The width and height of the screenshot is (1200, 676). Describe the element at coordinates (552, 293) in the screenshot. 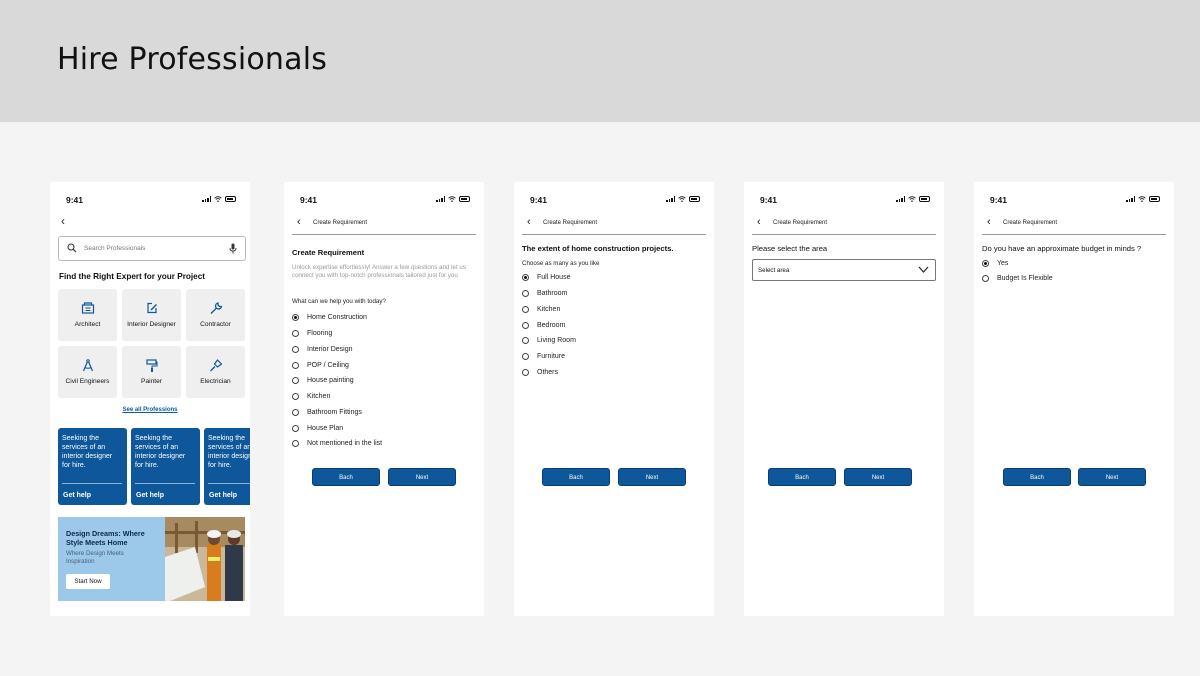

I see `option-label: Bathroom` at that location.